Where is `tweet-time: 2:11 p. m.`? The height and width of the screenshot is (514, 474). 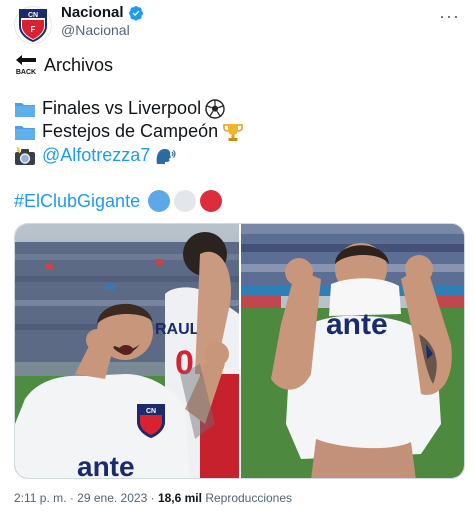 tweet-time: 2:11 p. m. is located at coordinates (40, 498).